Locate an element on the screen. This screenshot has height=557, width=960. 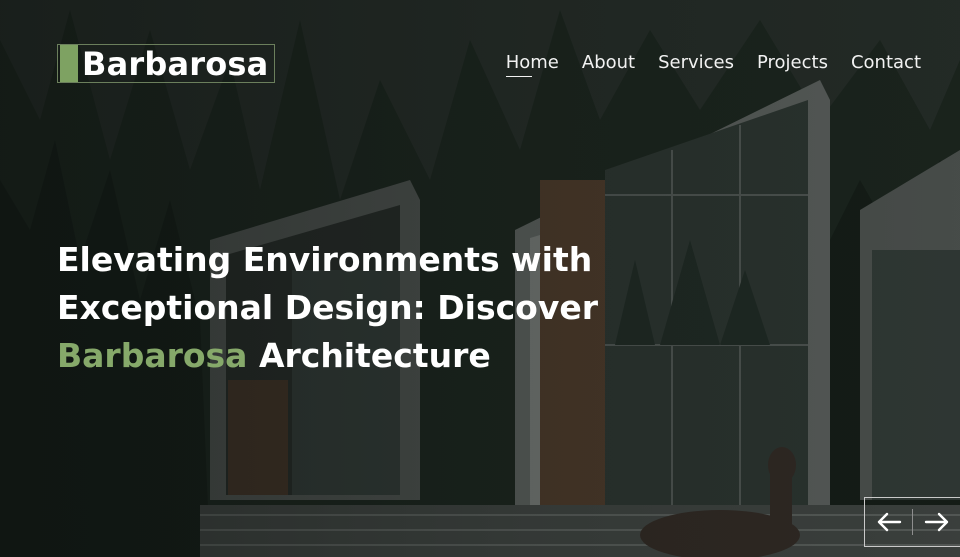
brand-logo: Barbarosa is located at coordinates (166, 63).